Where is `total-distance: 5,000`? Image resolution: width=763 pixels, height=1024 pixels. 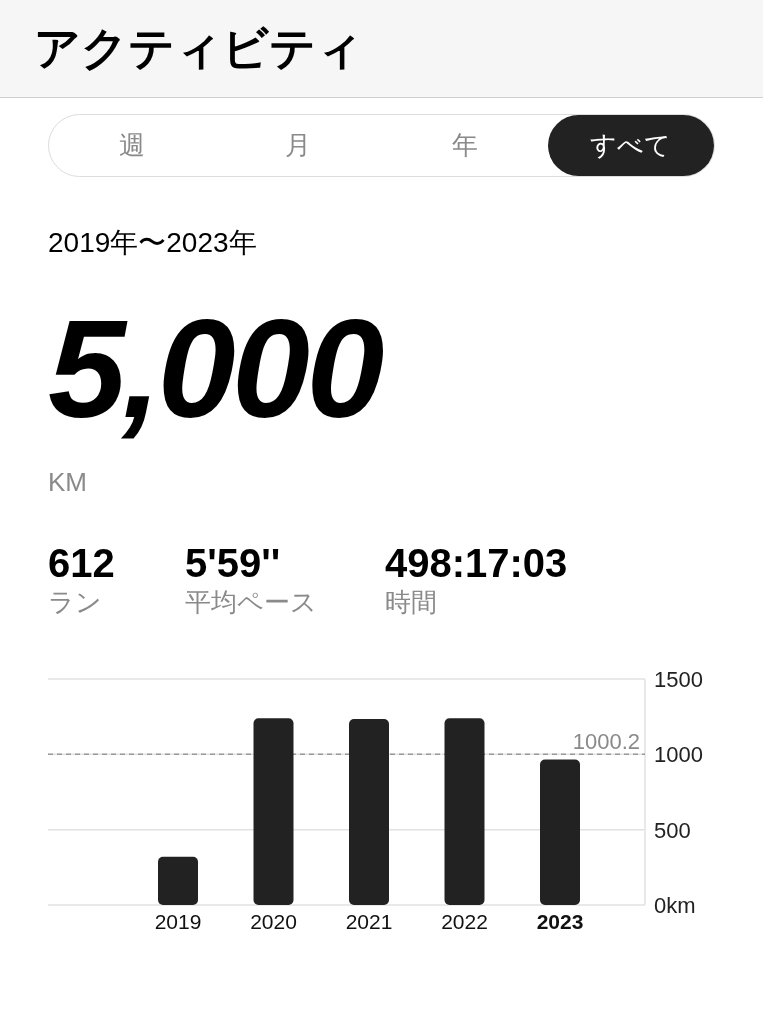
total-distance: 5,000 is located at coordinates (215, 369).